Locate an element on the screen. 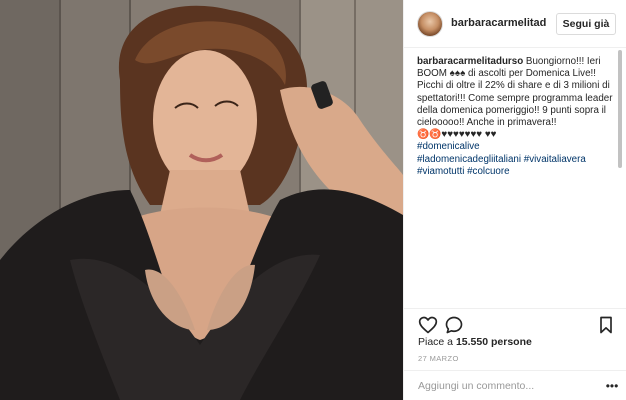 This screenshot has width=626, height=400. likes-count: Piace a 15.550 persone is located at coordinates (475, 342).